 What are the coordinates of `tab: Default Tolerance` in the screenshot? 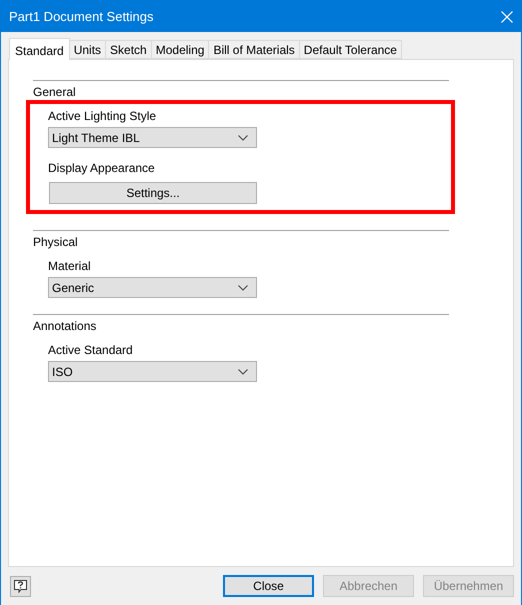 It's located at (351, 49).